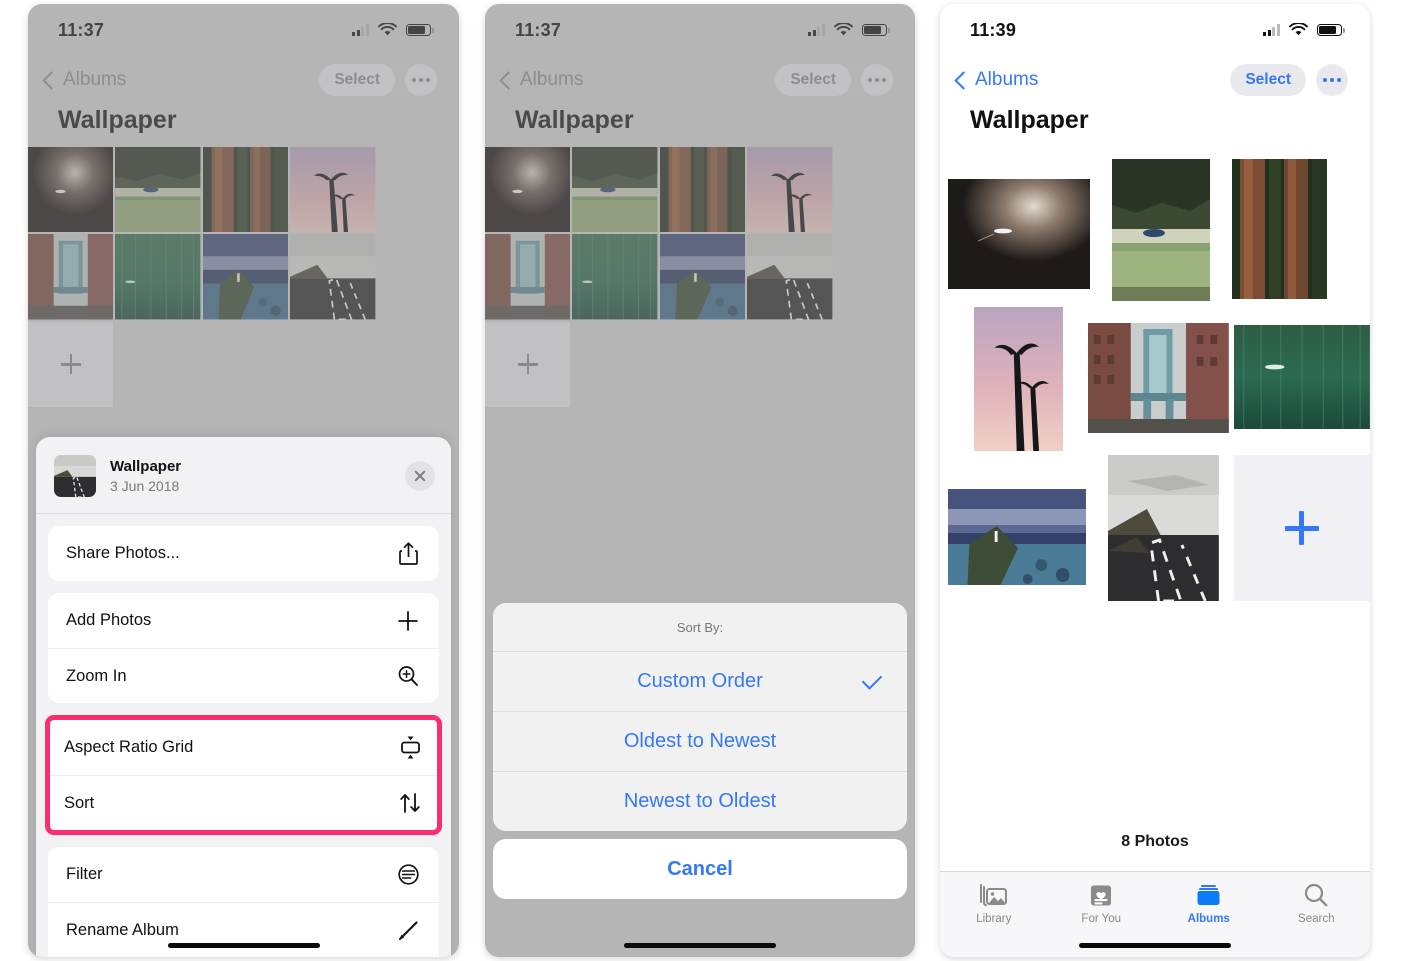 The width and height of the screenshot is (1408, 961). Describe the element at coordinates (408, 554) in the screenshot. I see `share-icon` at that location.